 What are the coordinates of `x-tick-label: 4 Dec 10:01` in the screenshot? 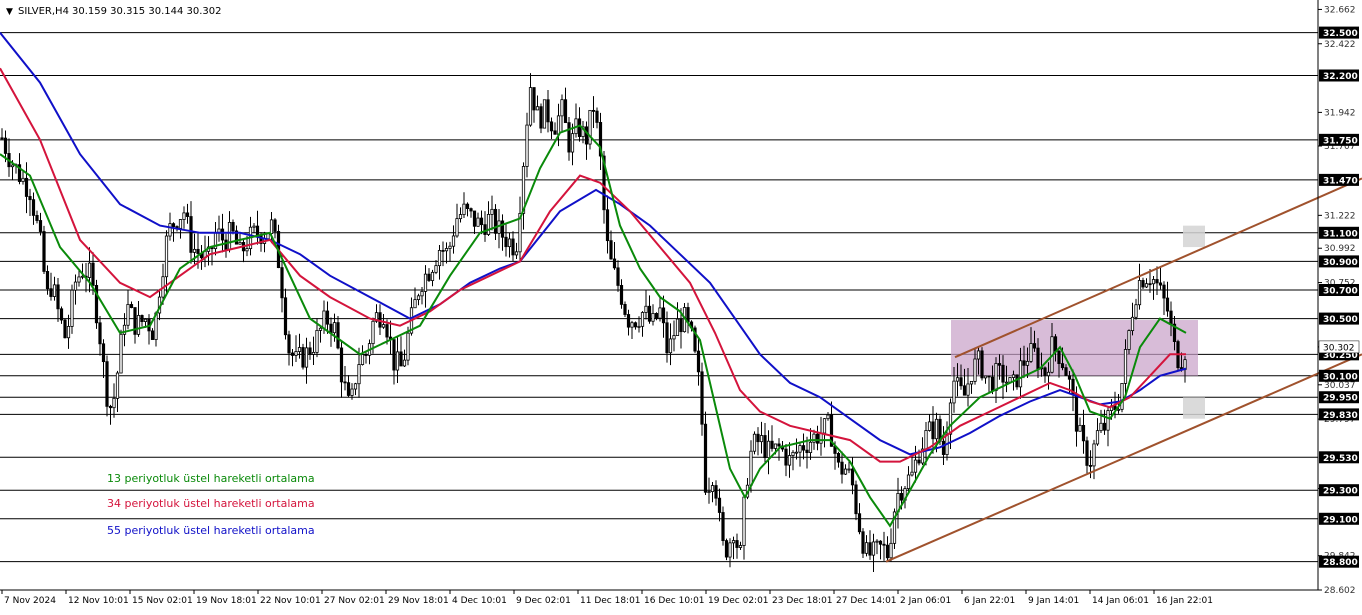 It's located at (479, 601).